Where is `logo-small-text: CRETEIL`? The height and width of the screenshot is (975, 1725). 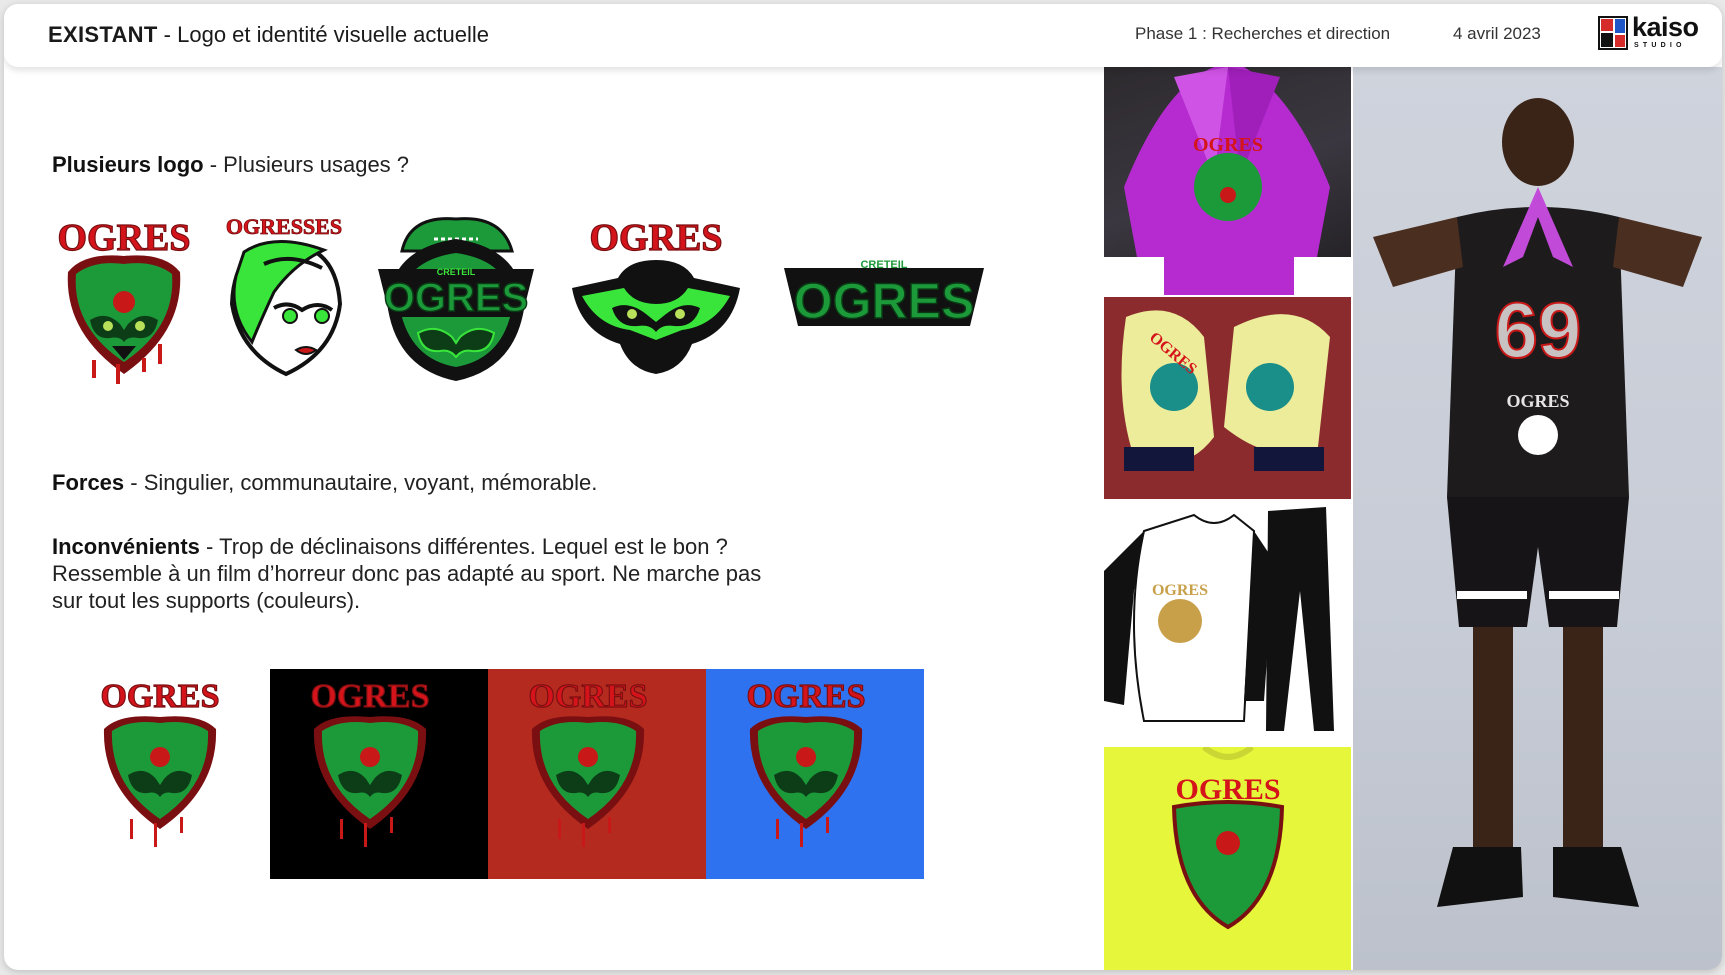 logo-small-text: CRETEIL is located at coordinates (883, 265).